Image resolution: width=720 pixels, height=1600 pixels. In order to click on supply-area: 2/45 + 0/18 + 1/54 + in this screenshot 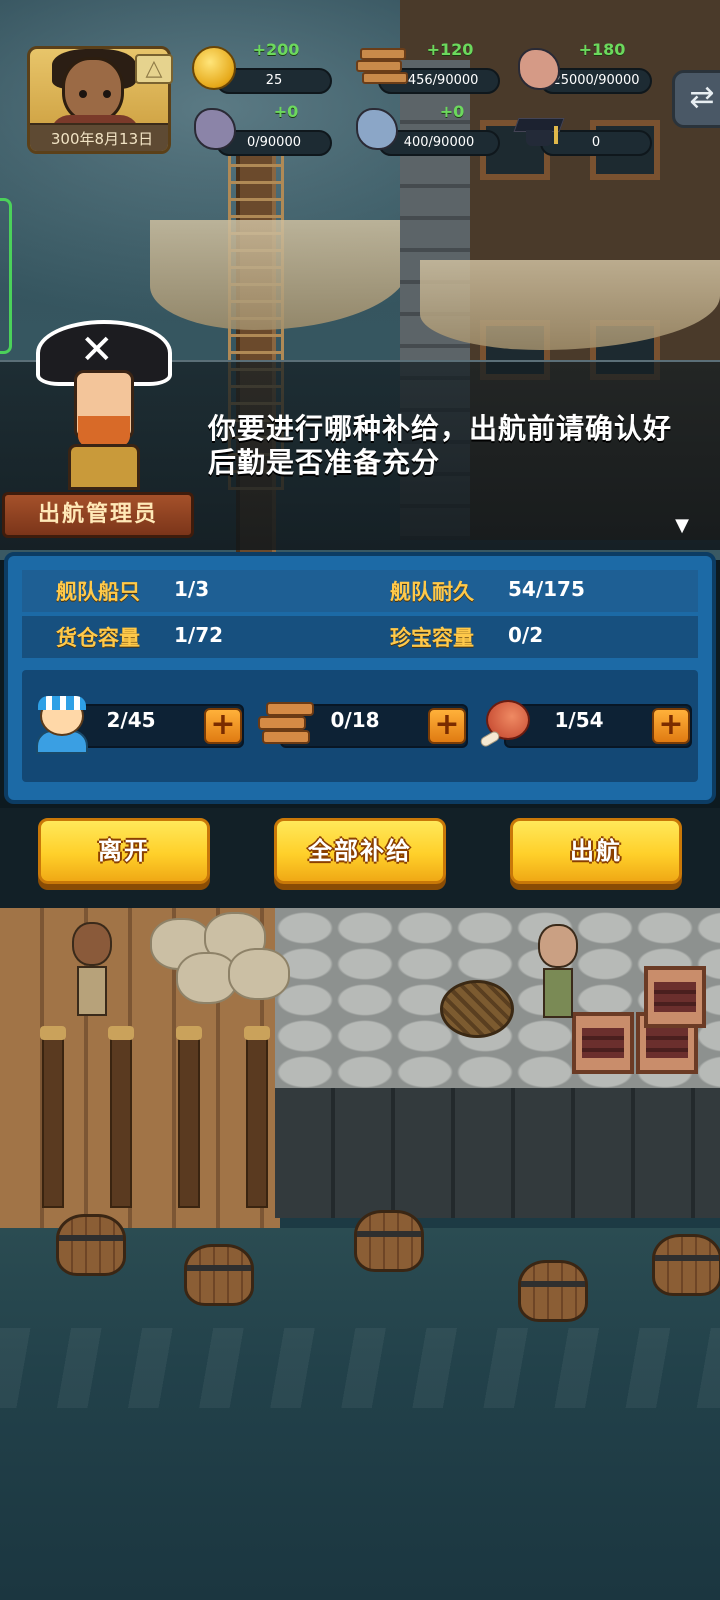, I will do `click(360, 726)`.